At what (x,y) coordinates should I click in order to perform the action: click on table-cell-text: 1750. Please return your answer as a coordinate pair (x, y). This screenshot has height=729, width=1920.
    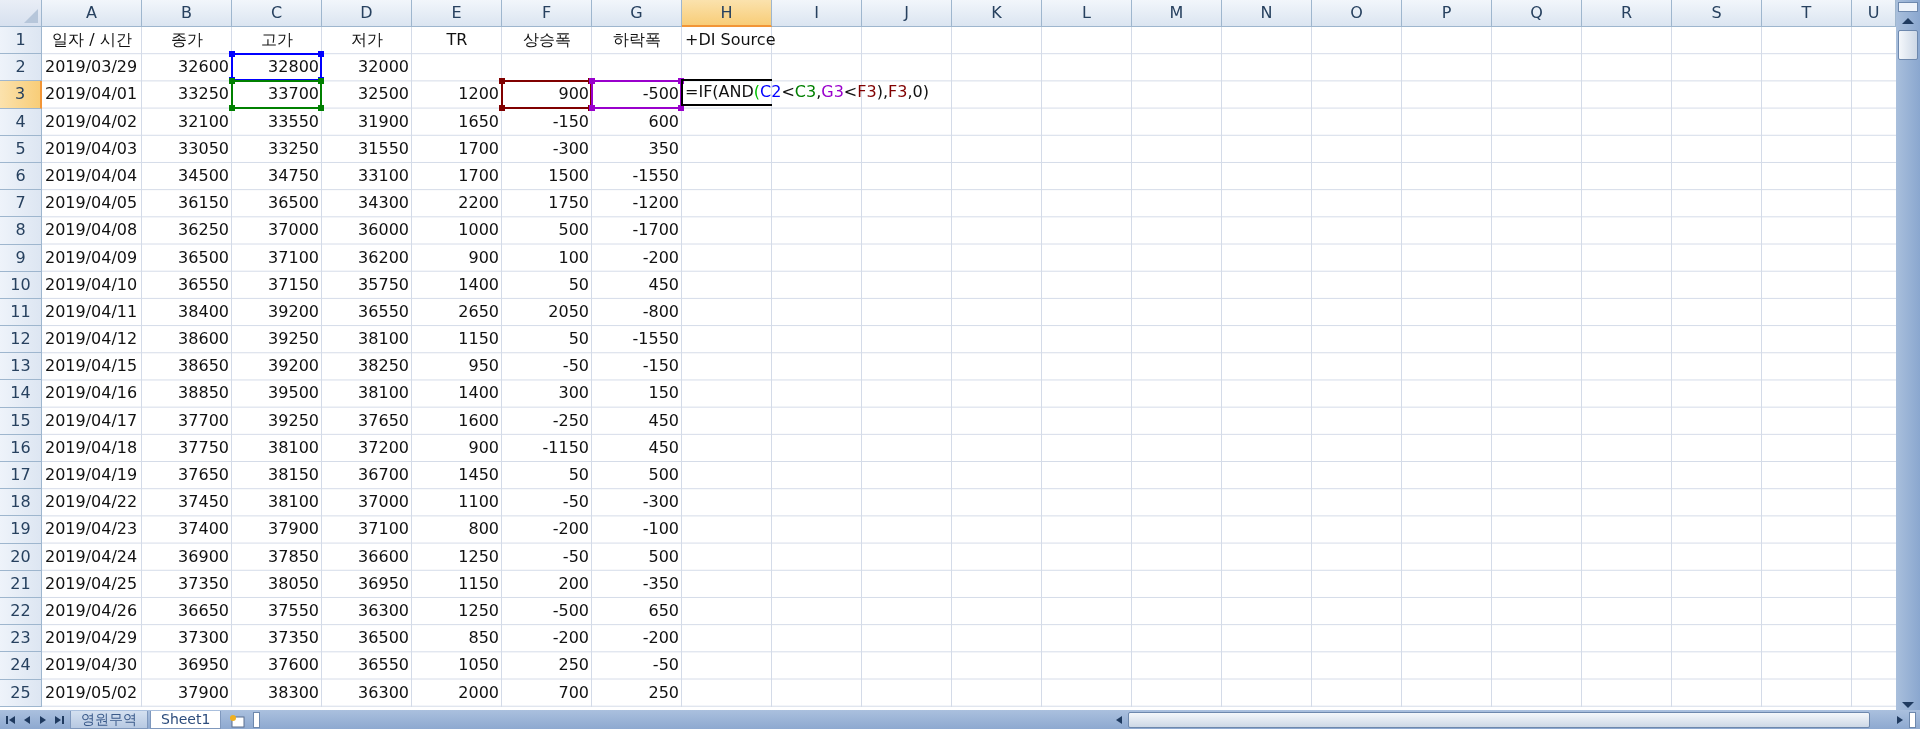
    Looking at the image, I should click on (568, 203).